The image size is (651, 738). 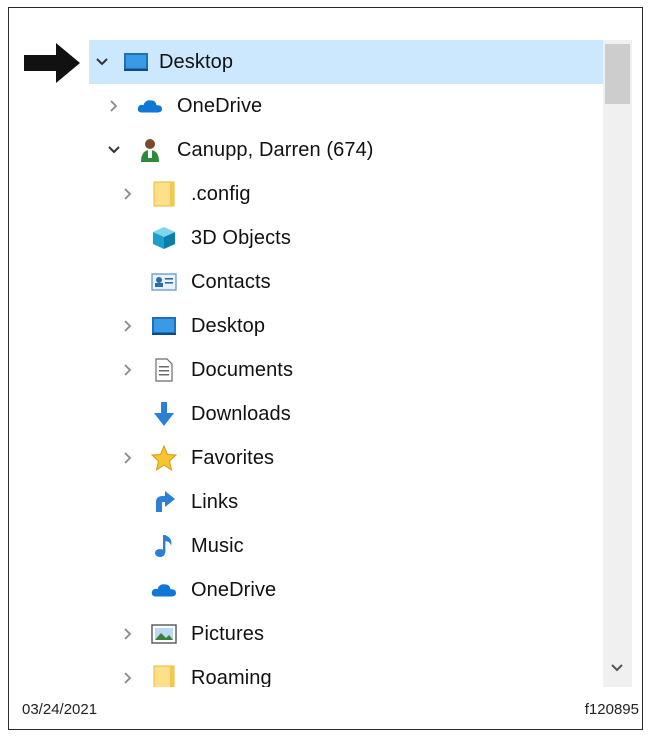 What do you see at coordinates (233, 458) in the screenshot?
I see `tree-item-label: Favorites` at bounding box center [233, 458].